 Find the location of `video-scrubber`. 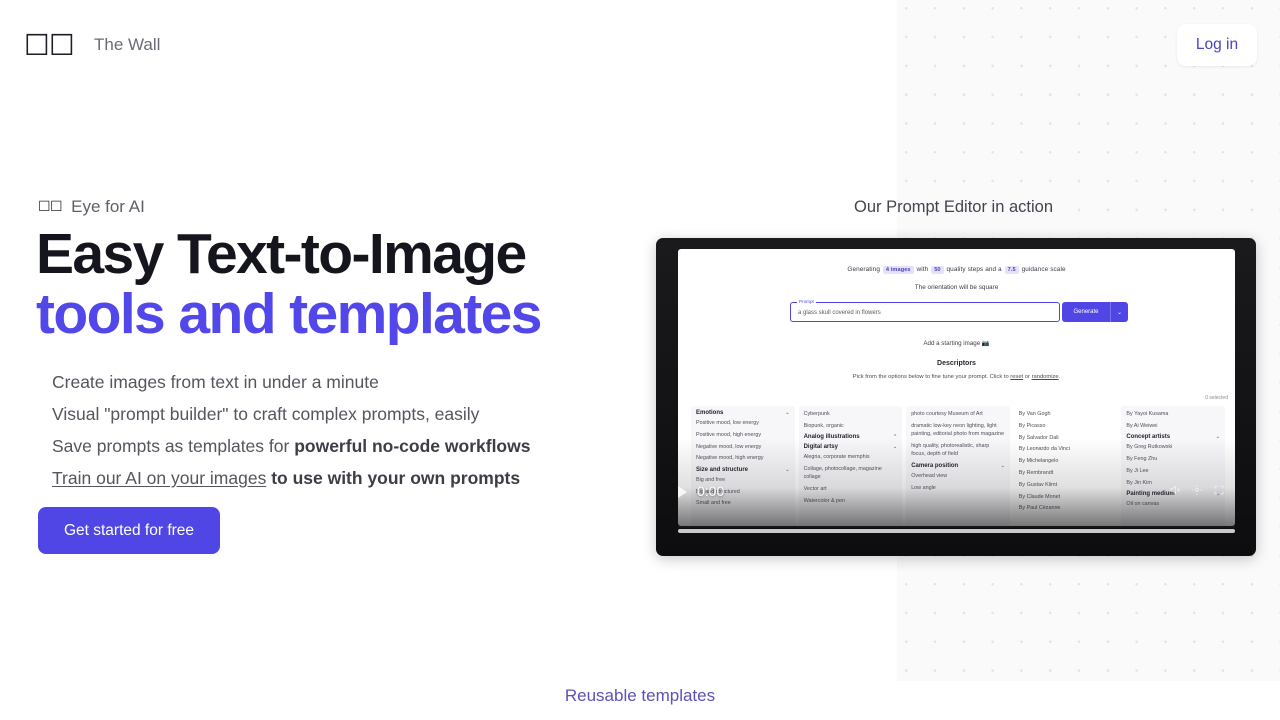

video-scrubber is located at coordinates (956, 531).